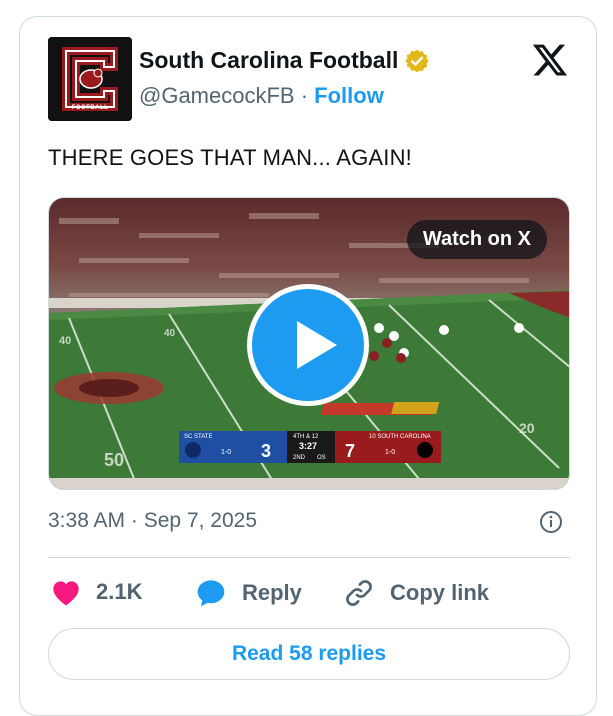  What do you see at coordinates (359, 593) in the screenshot?
I see `link-icon` at bounding box center [359, 593].